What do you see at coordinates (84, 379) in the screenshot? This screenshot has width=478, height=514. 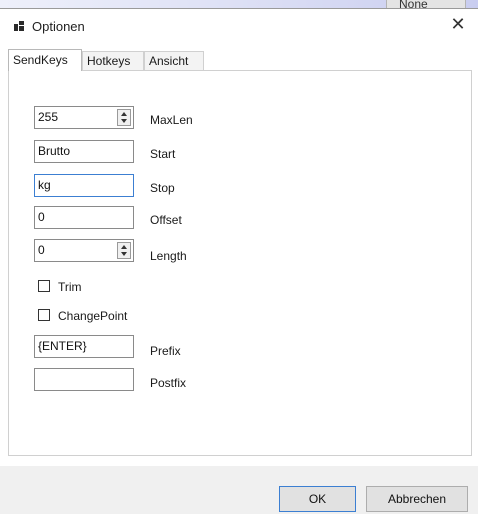 I see `postfix-input` at bounding box center [84, 379].